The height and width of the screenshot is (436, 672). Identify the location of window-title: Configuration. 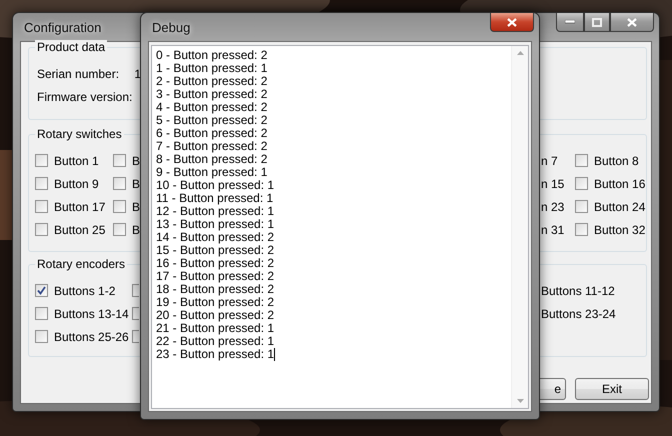
(63, 27).